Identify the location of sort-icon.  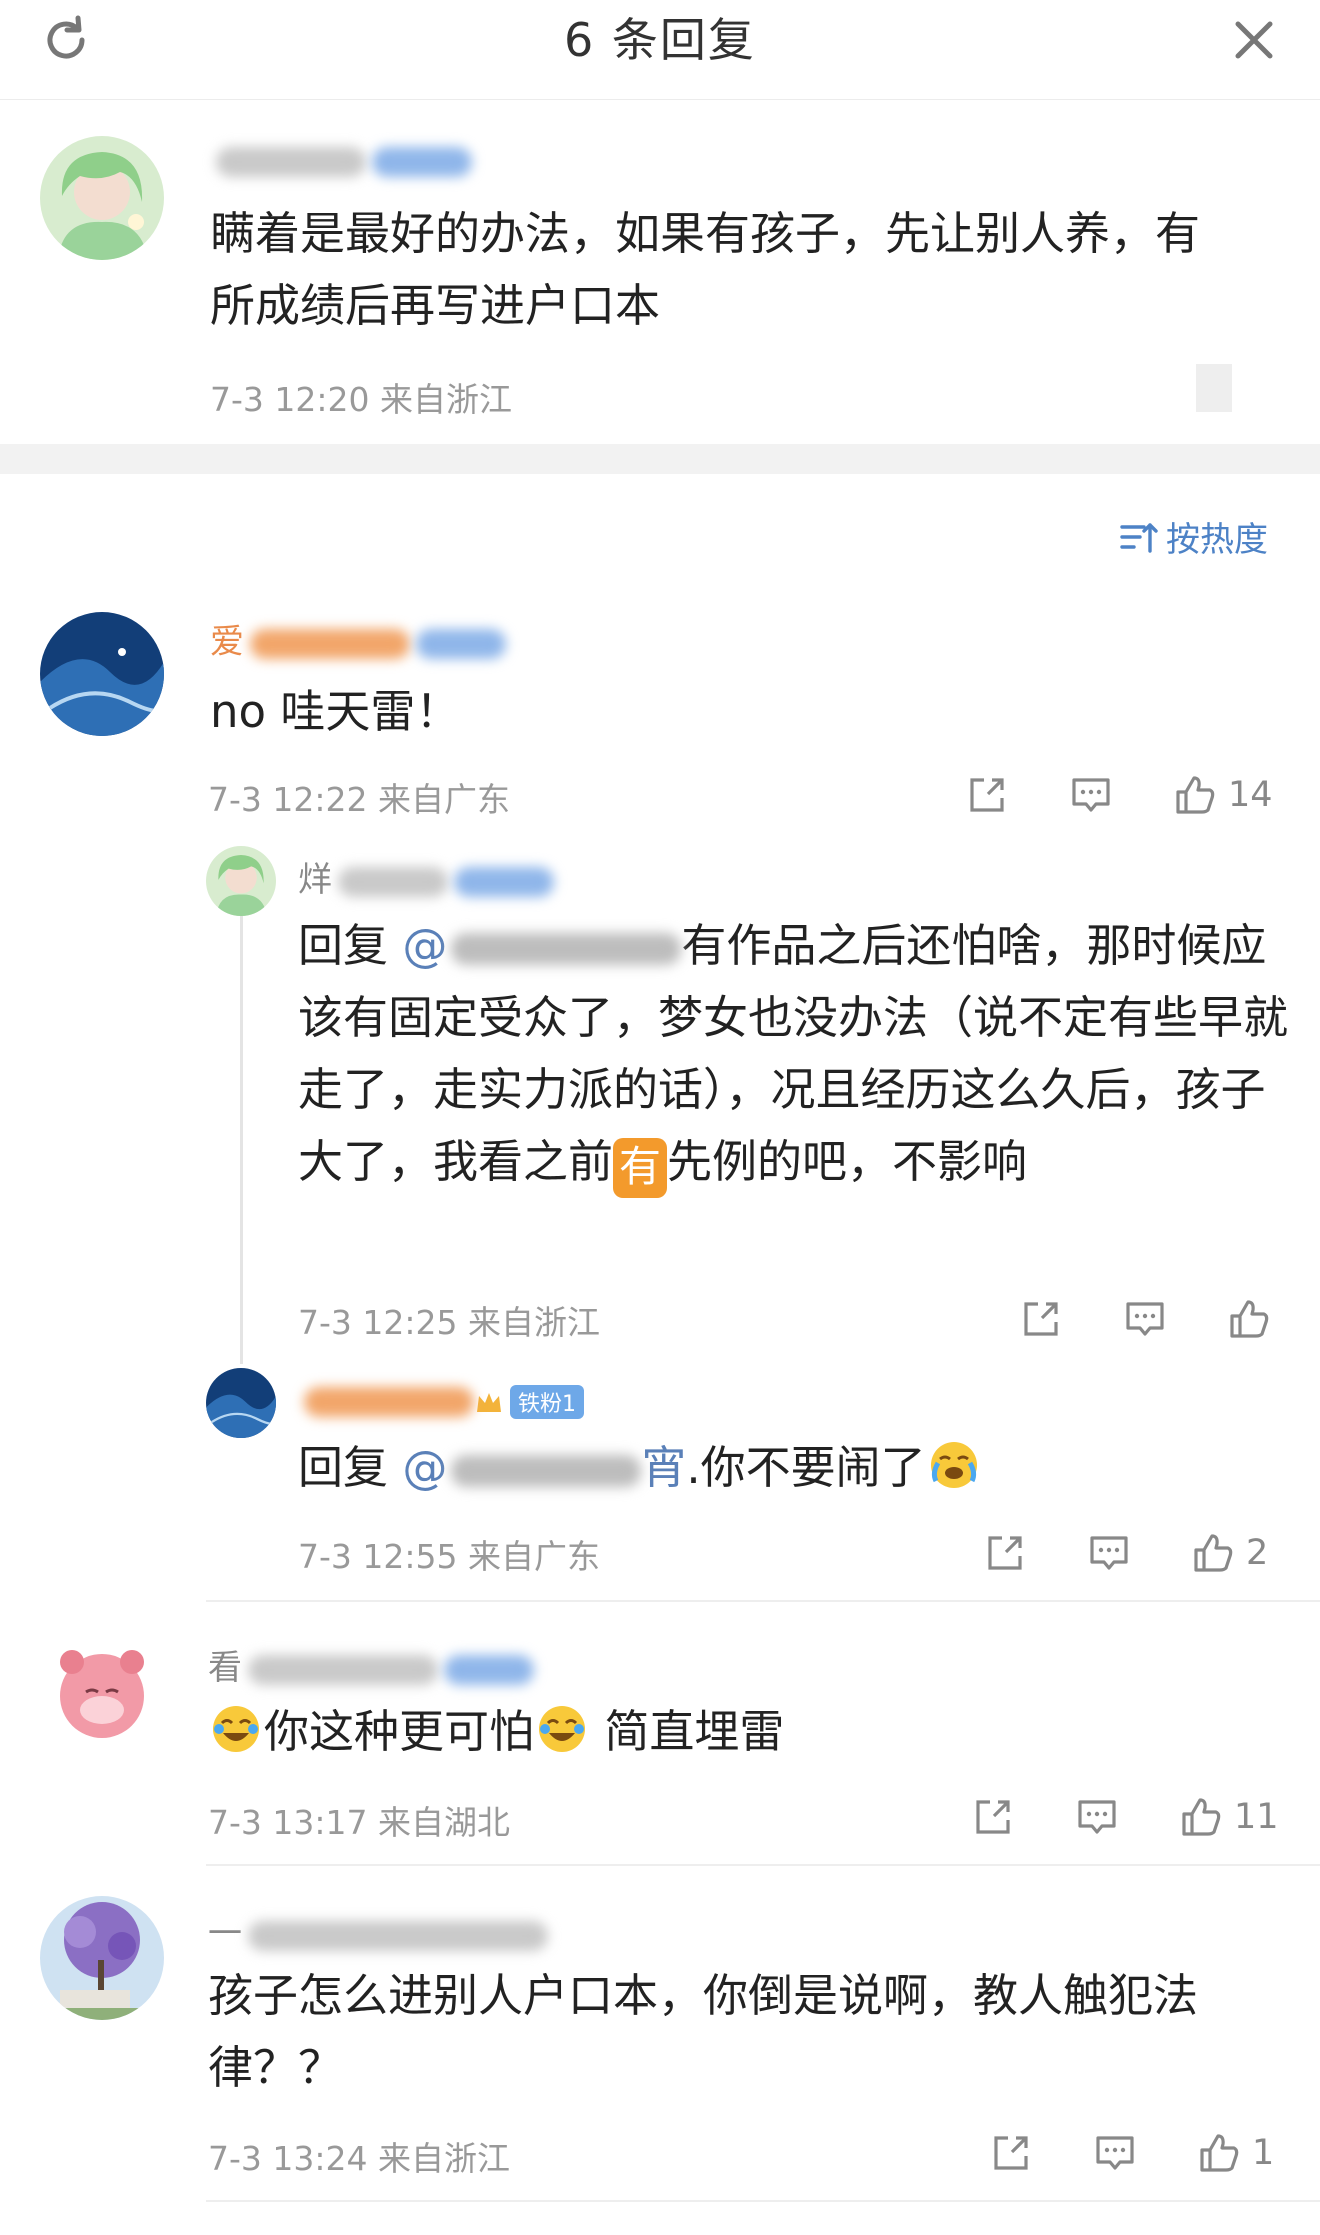
(1139, 537).